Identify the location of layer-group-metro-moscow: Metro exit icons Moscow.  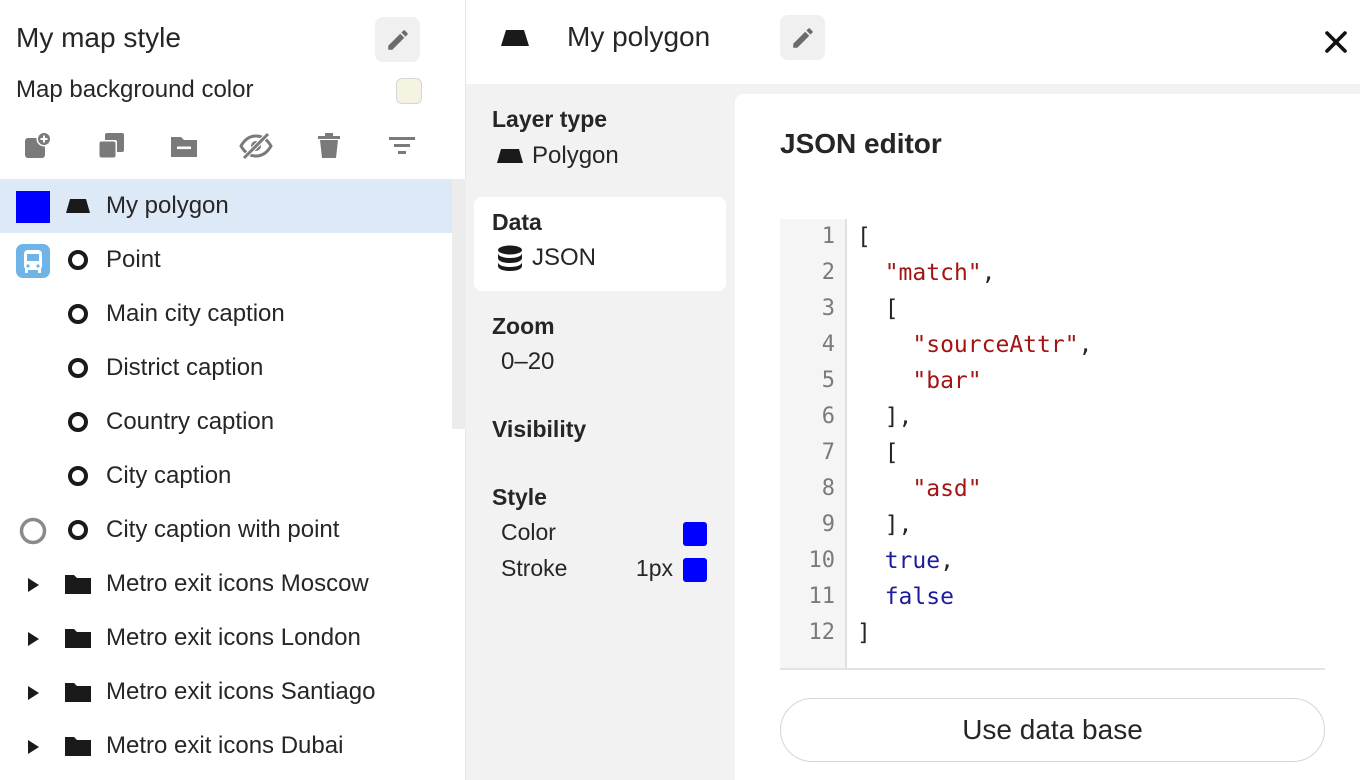
(226, 584).